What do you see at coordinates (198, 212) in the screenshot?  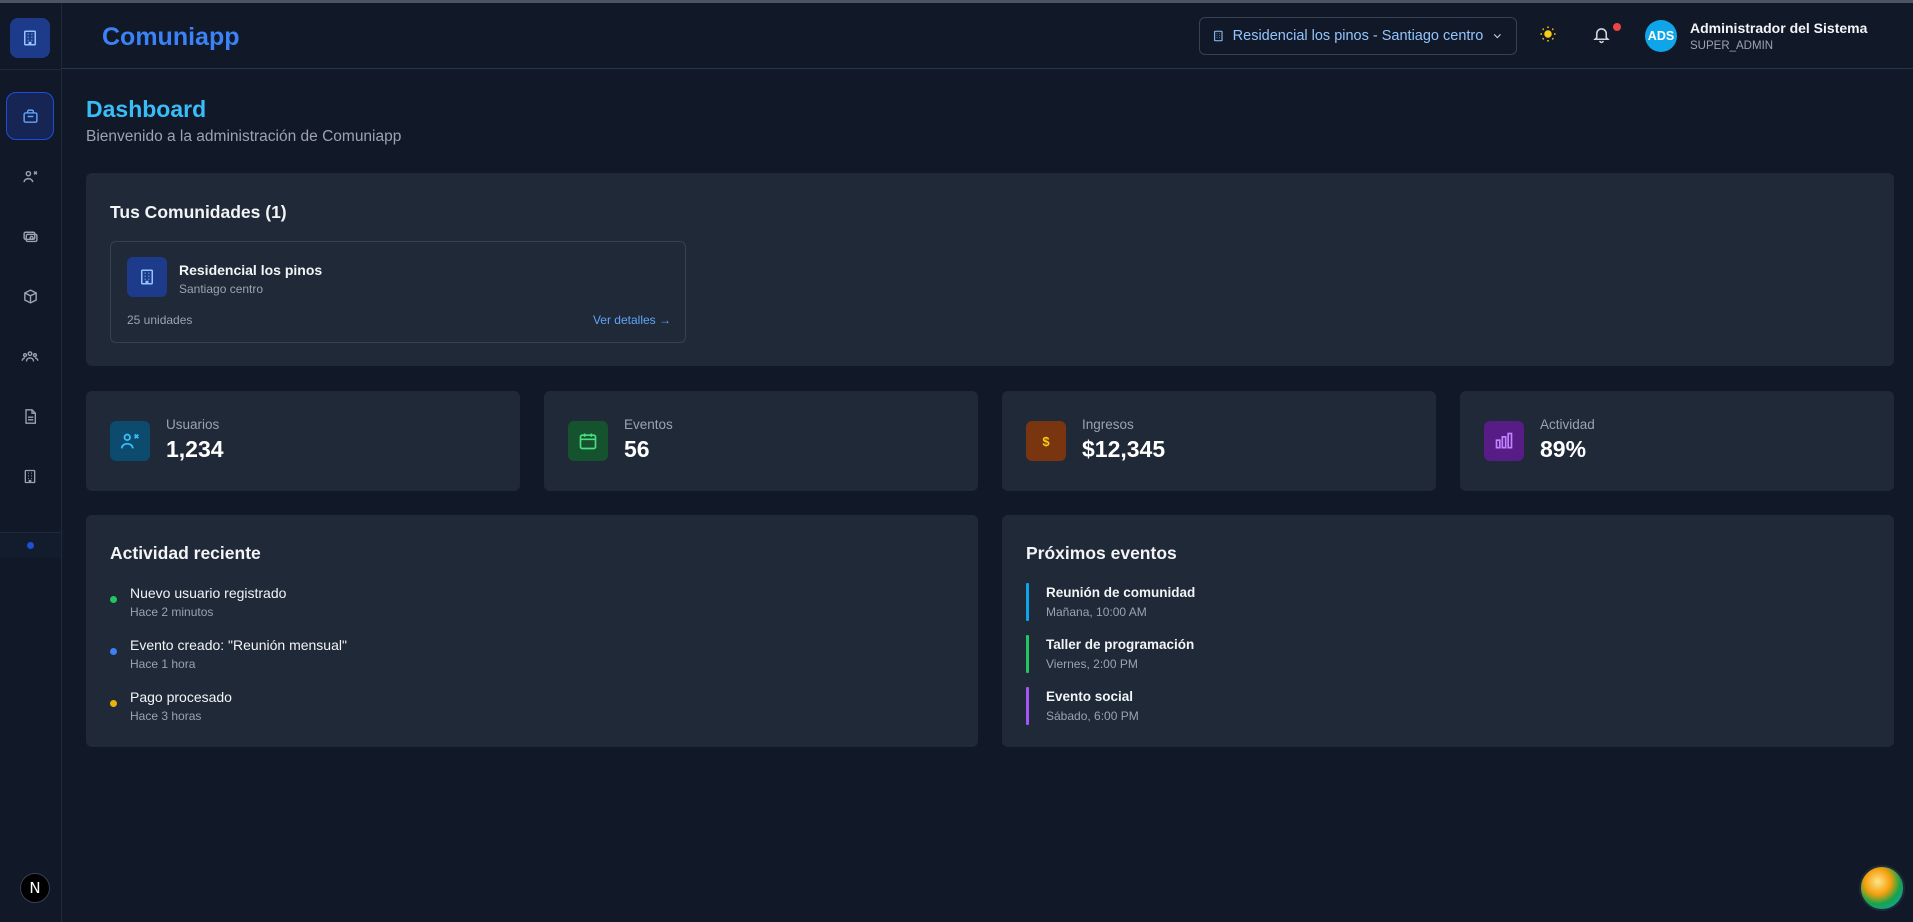 I see `communities-title: Tus Comunidades (1)` at bounding box center [198, 212].